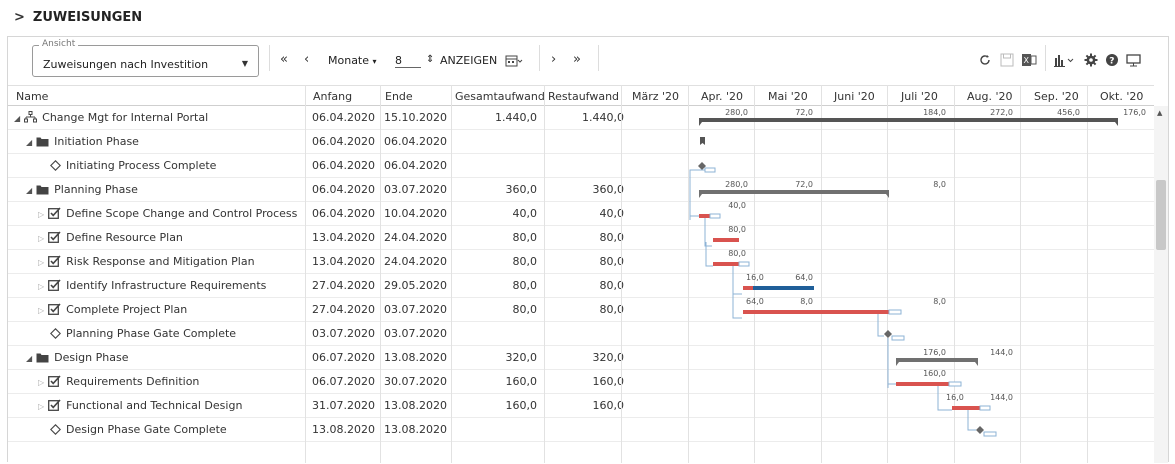 This screenshot has height=464, width=1175. I want to click on scroll-up-icon: ▲, so click(1159, 113).